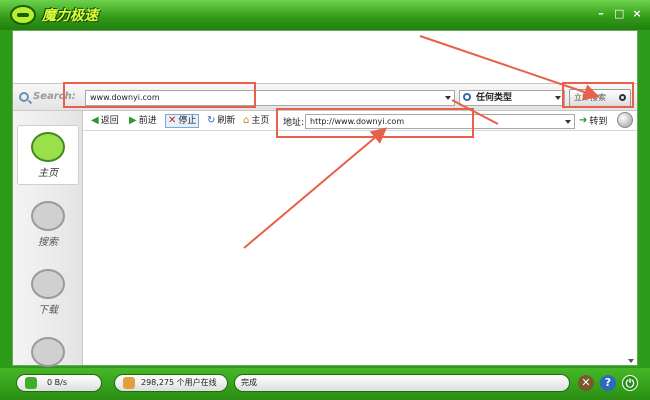 The width and height of the screenshot is (650, 400). I want to click on power-icon: ⏻, so click(630, 383).